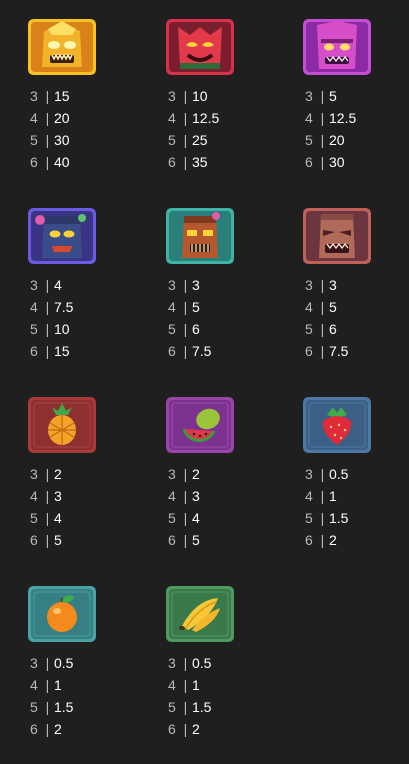 The image size is (409, 764). I want to click on payout-value: 40, so click(62, 162).